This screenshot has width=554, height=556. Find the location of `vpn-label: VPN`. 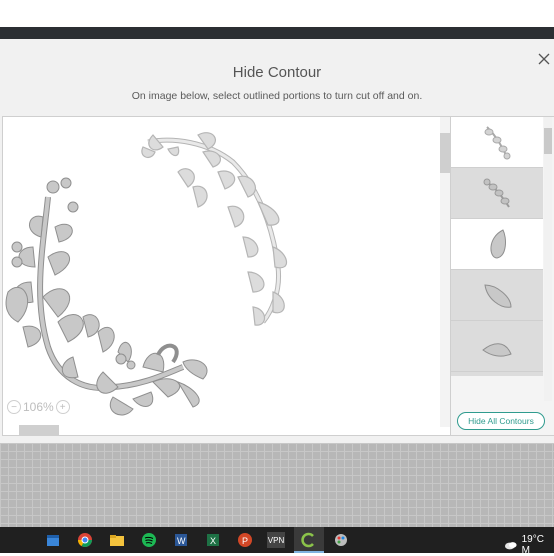

vpn-label: VPN is located at coordinates (276, 540).